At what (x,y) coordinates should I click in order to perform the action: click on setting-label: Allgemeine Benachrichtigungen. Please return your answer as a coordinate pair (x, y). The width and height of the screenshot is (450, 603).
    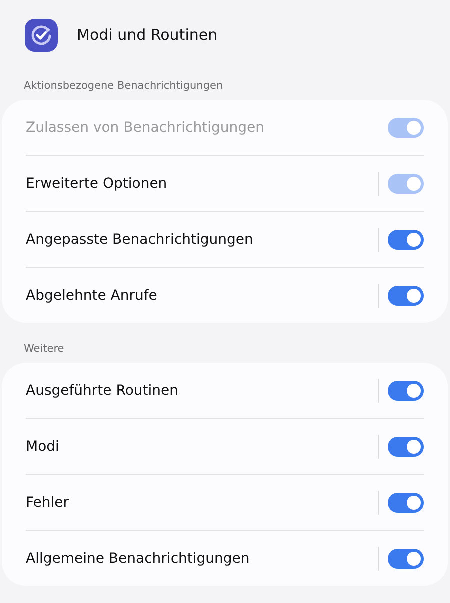
    Looking at the image, I should click on (138, 558).